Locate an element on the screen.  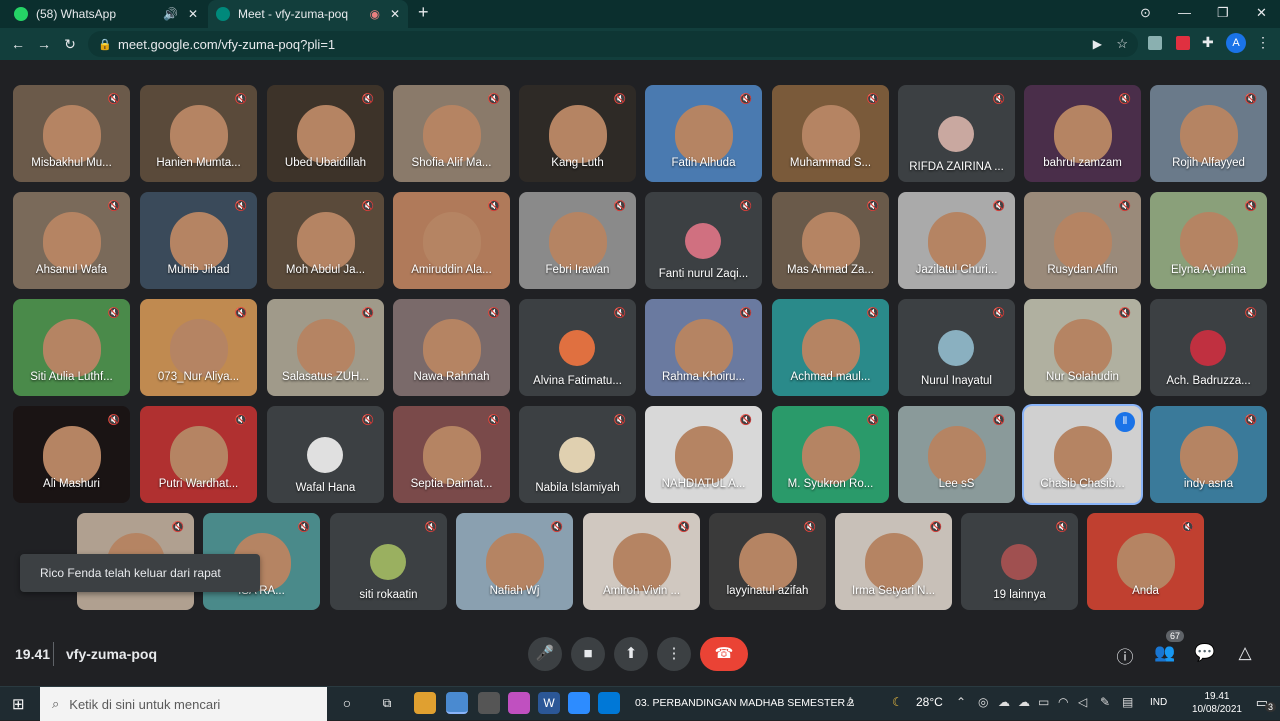
photos-icon is located at coordinates (609, 703).